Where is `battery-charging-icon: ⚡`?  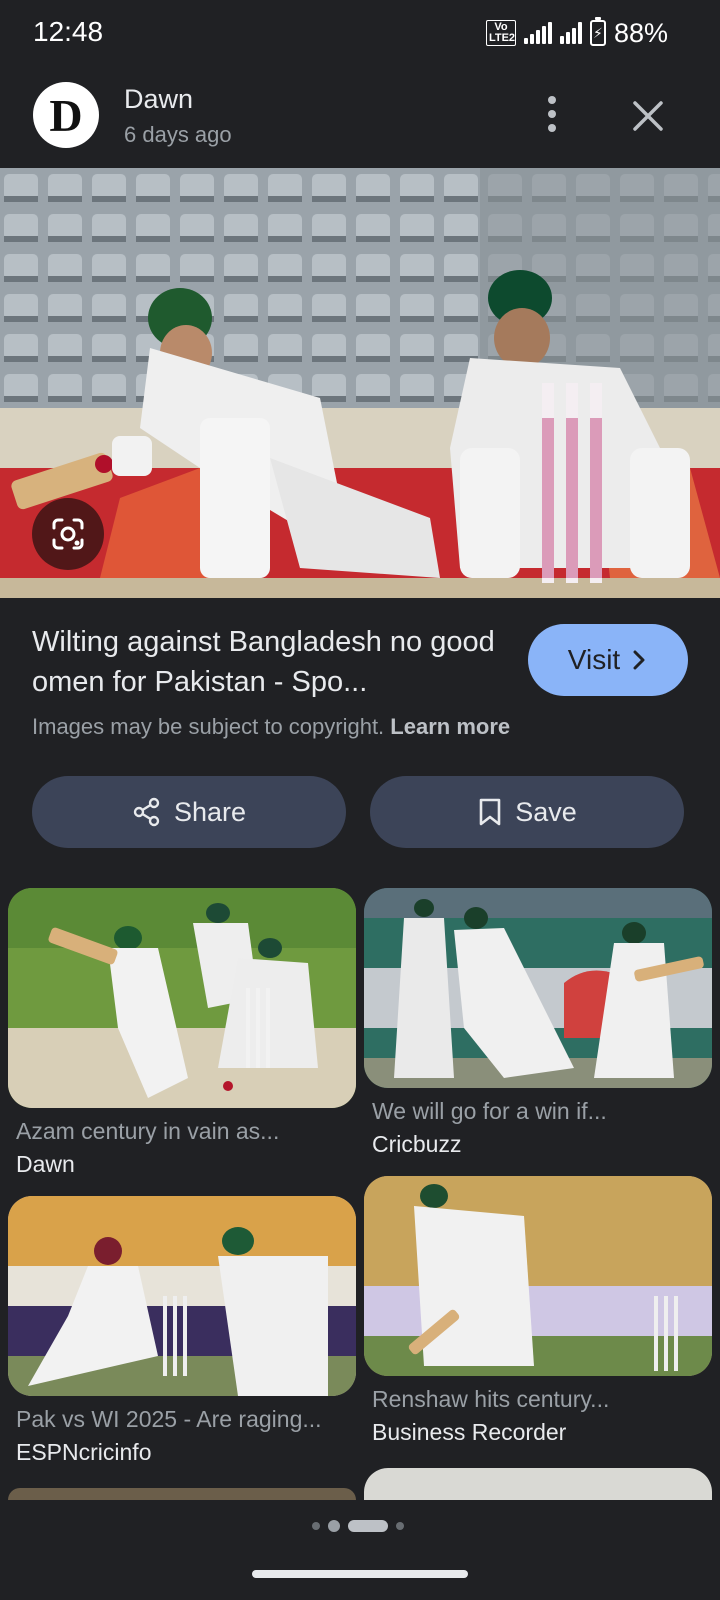
battery-charging-icon: ⚡ is located at coordinates (597, 31).